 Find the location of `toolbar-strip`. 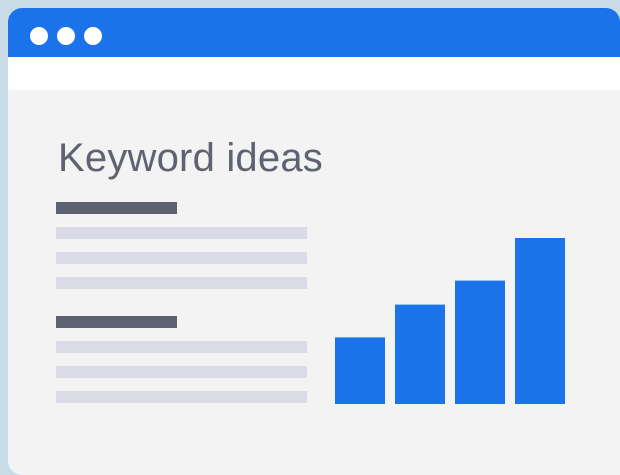

toolbar-strip is located at coordinates (314, 73).